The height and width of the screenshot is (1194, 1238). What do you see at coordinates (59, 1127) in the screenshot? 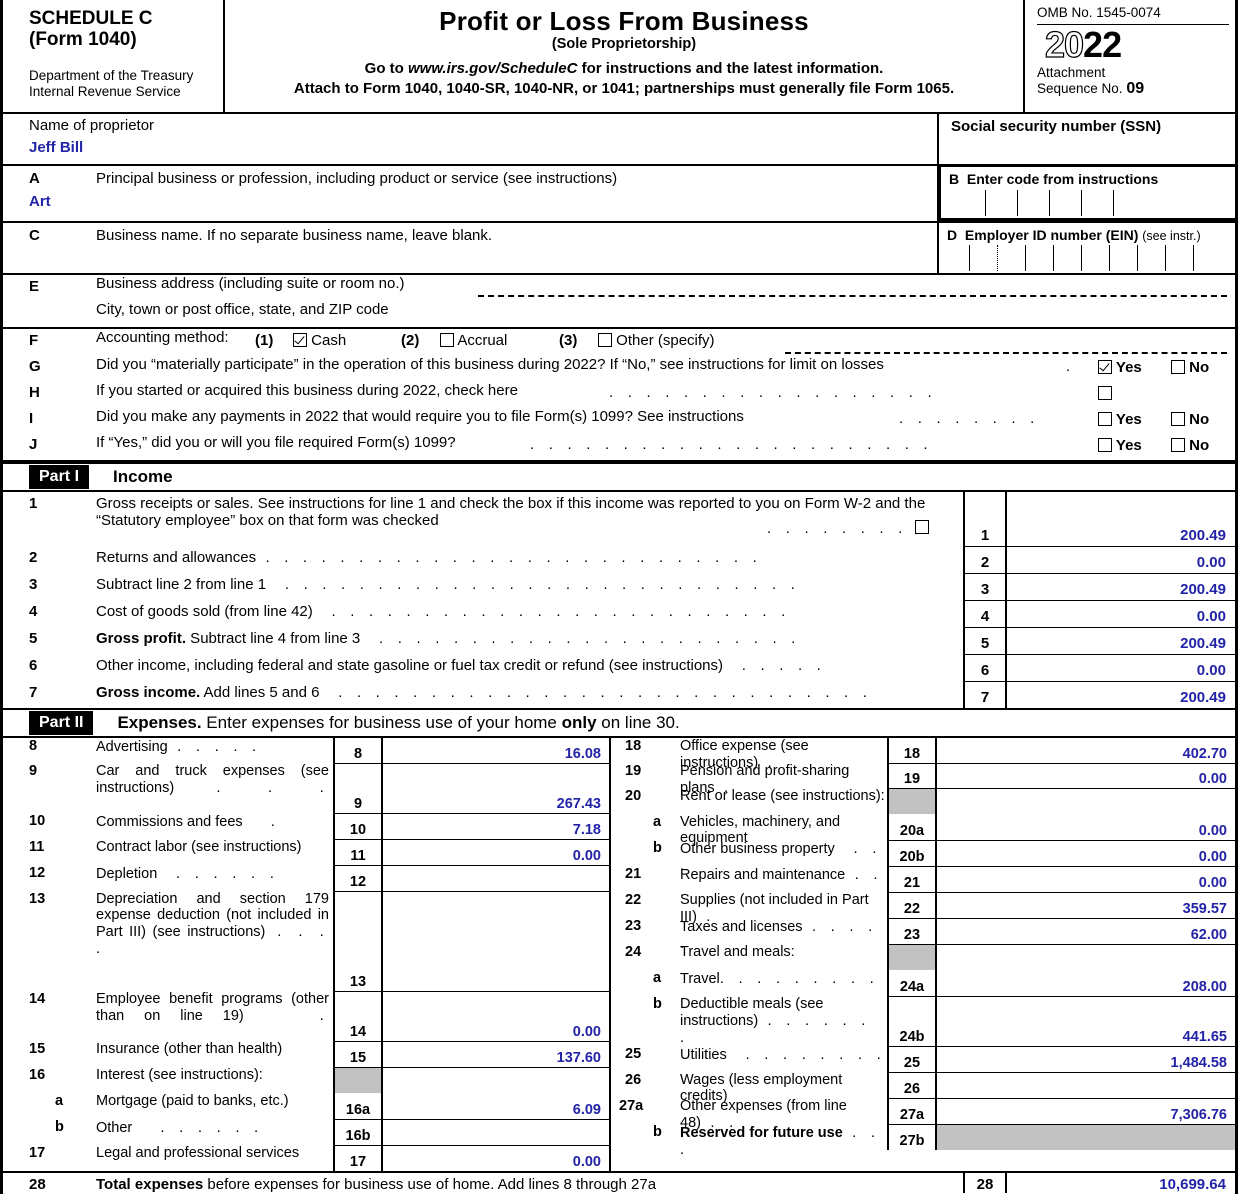
I see `line-16b-letter: b` at bounding box center [59, 1127].